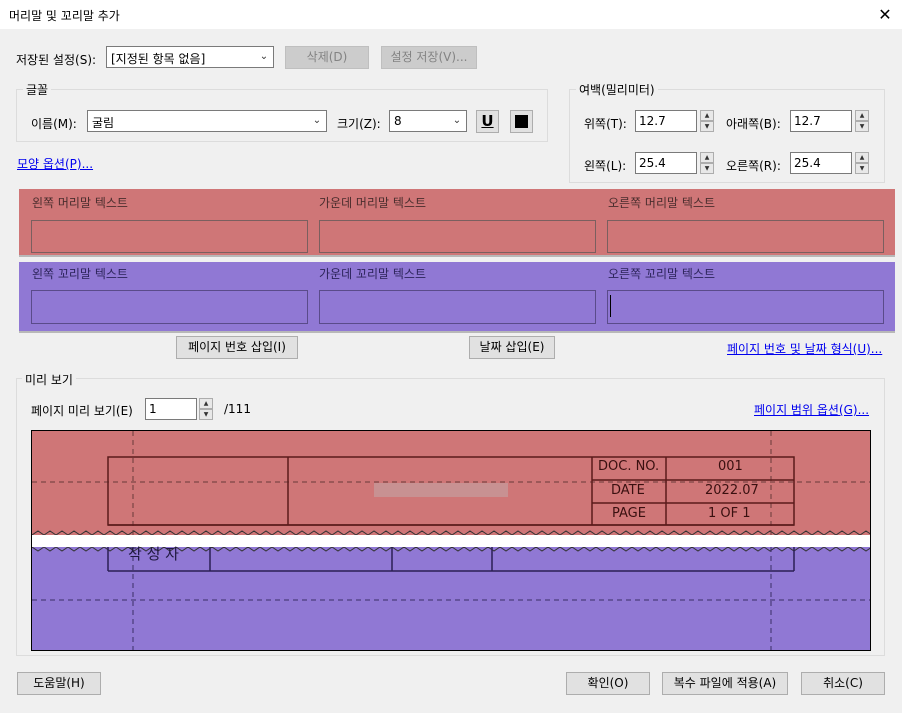 The height and width of the screenshot is (713, 902). I want to click on insert-date-button: 날짜 삽입(E), so click(512, 347).